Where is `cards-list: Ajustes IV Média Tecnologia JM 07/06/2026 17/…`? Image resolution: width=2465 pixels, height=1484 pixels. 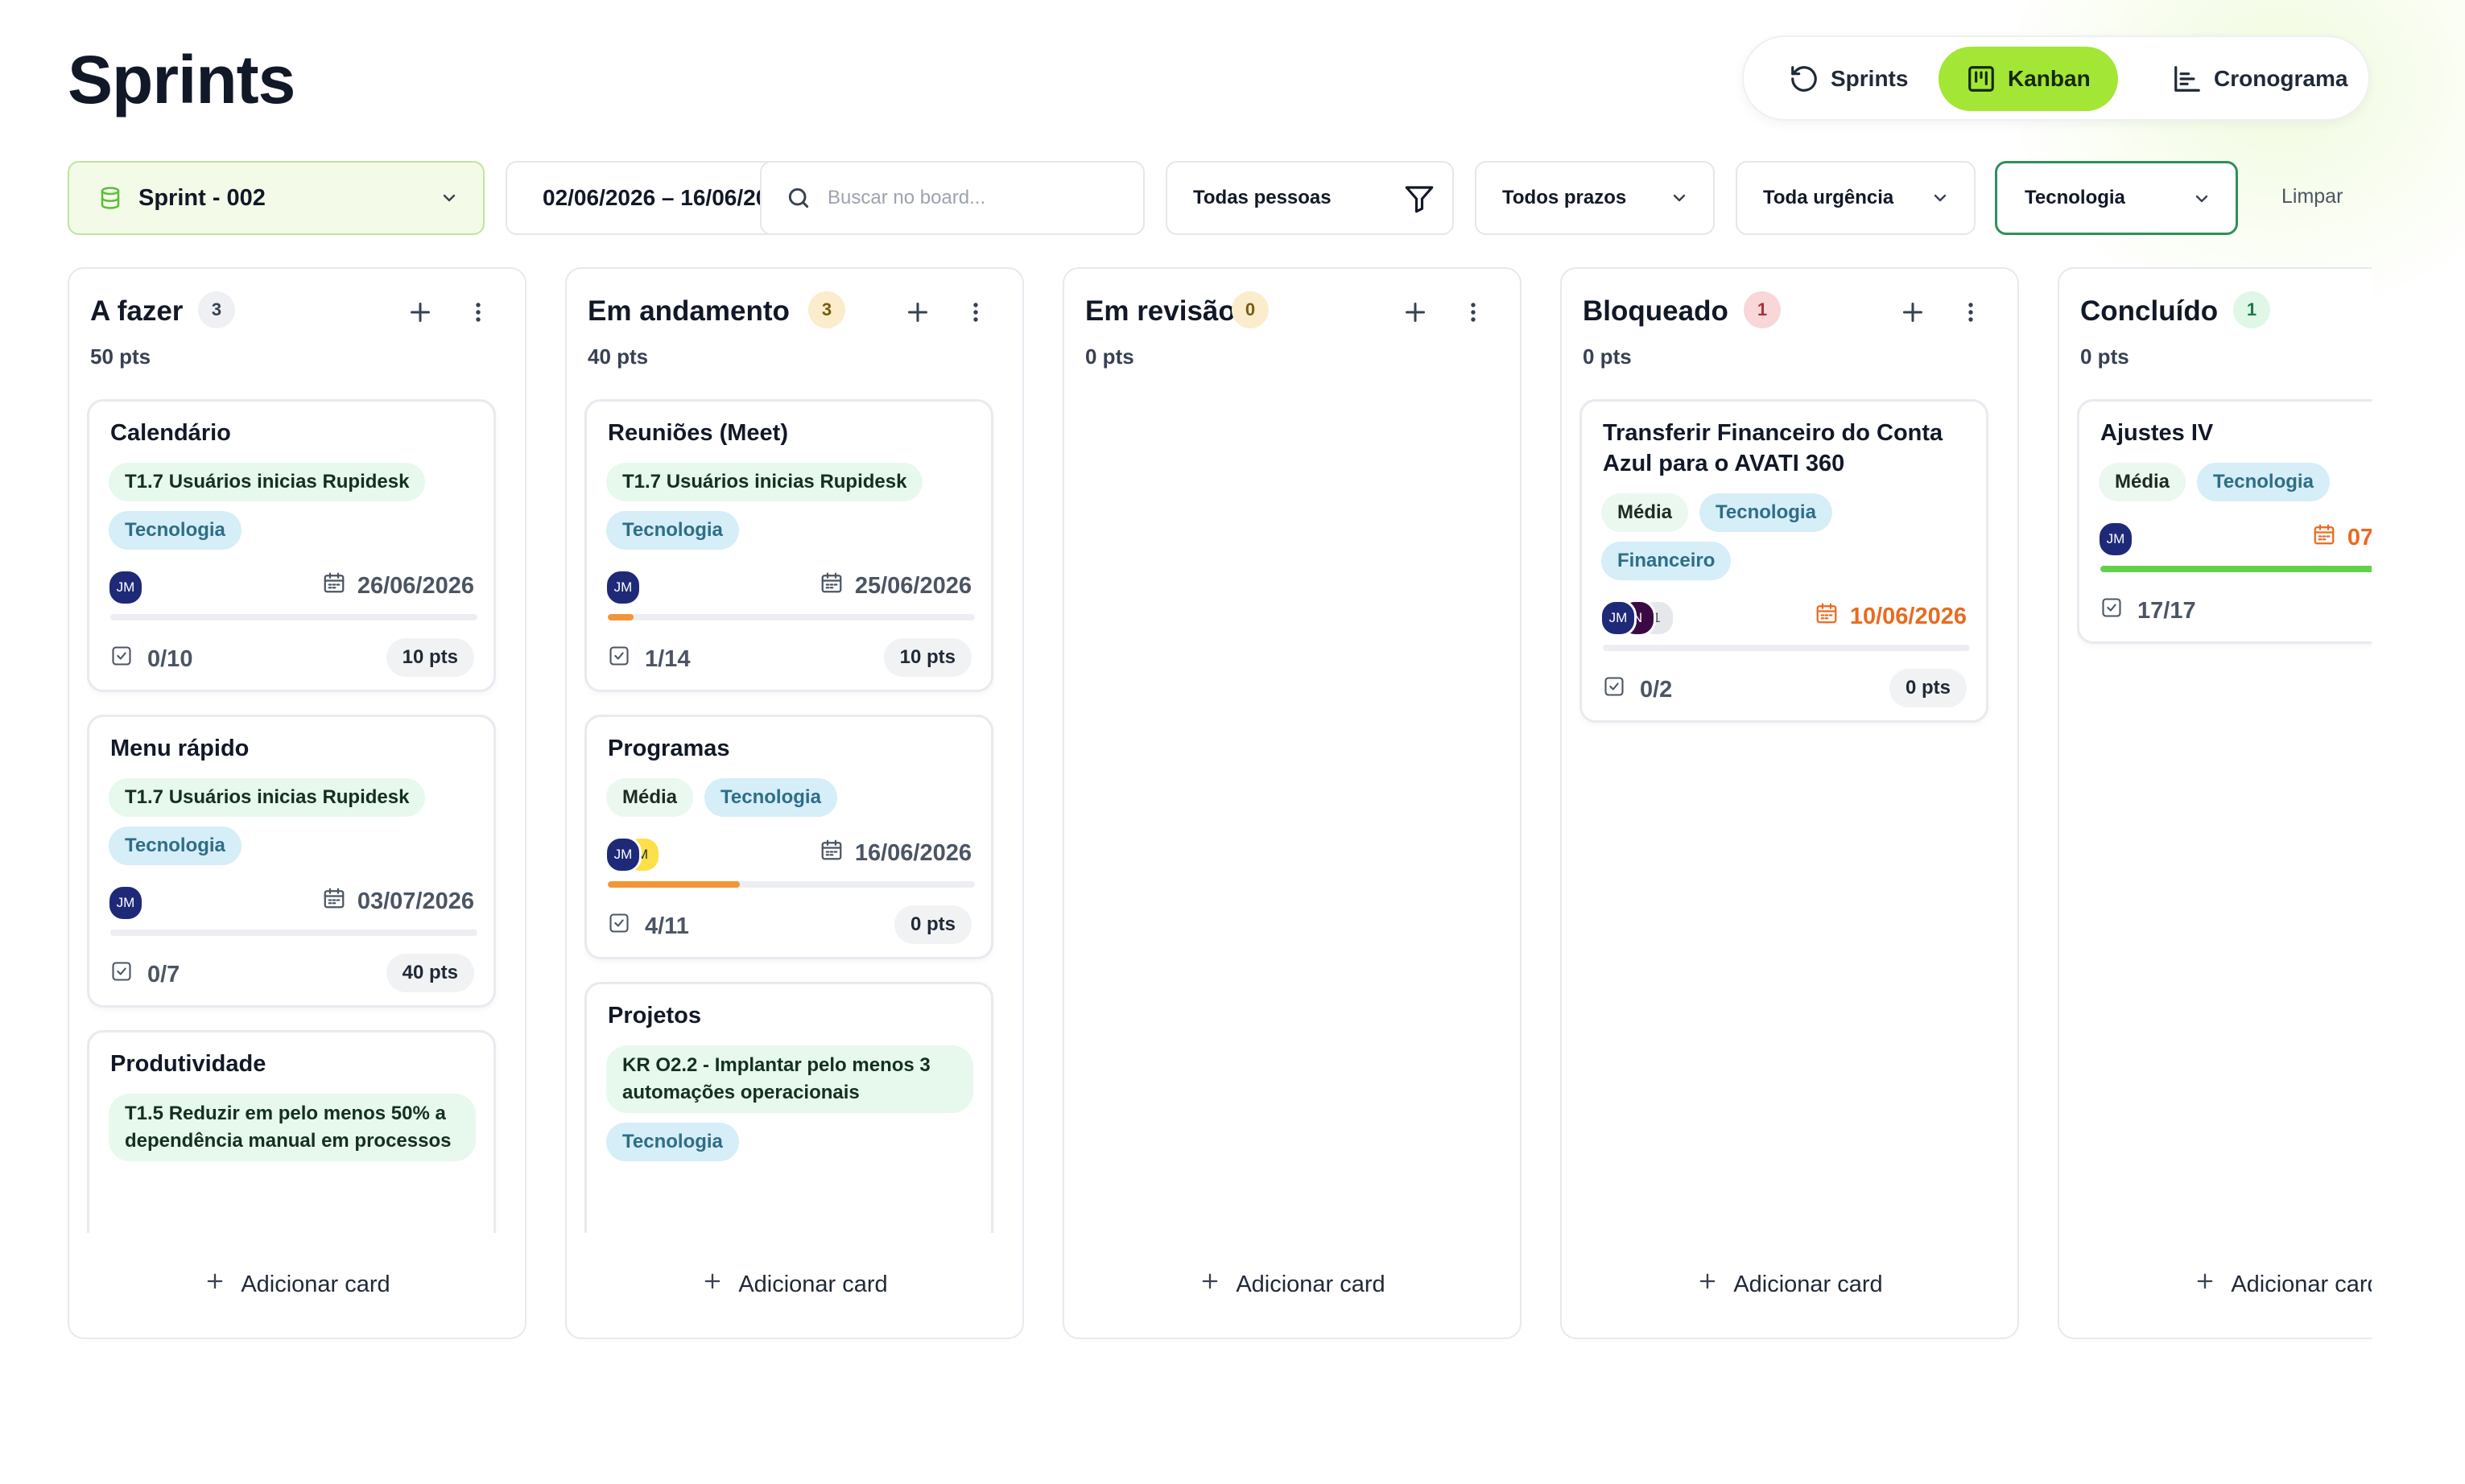
cards-list: Ajustes IV Média Tecnologia JM 07/06/2026 17/… is located at coordinates (2225, 816).